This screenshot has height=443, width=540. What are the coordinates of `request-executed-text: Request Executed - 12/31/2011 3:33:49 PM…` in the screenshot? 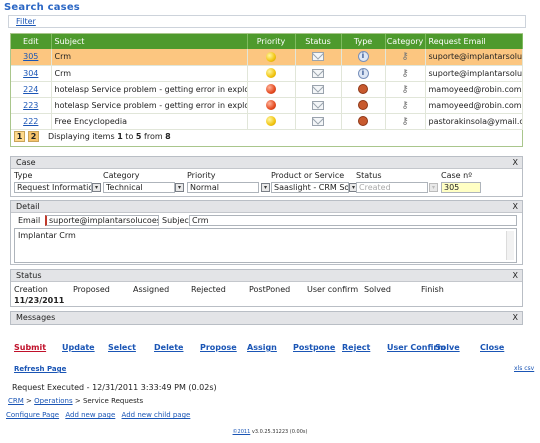 It's located at (114, 387).